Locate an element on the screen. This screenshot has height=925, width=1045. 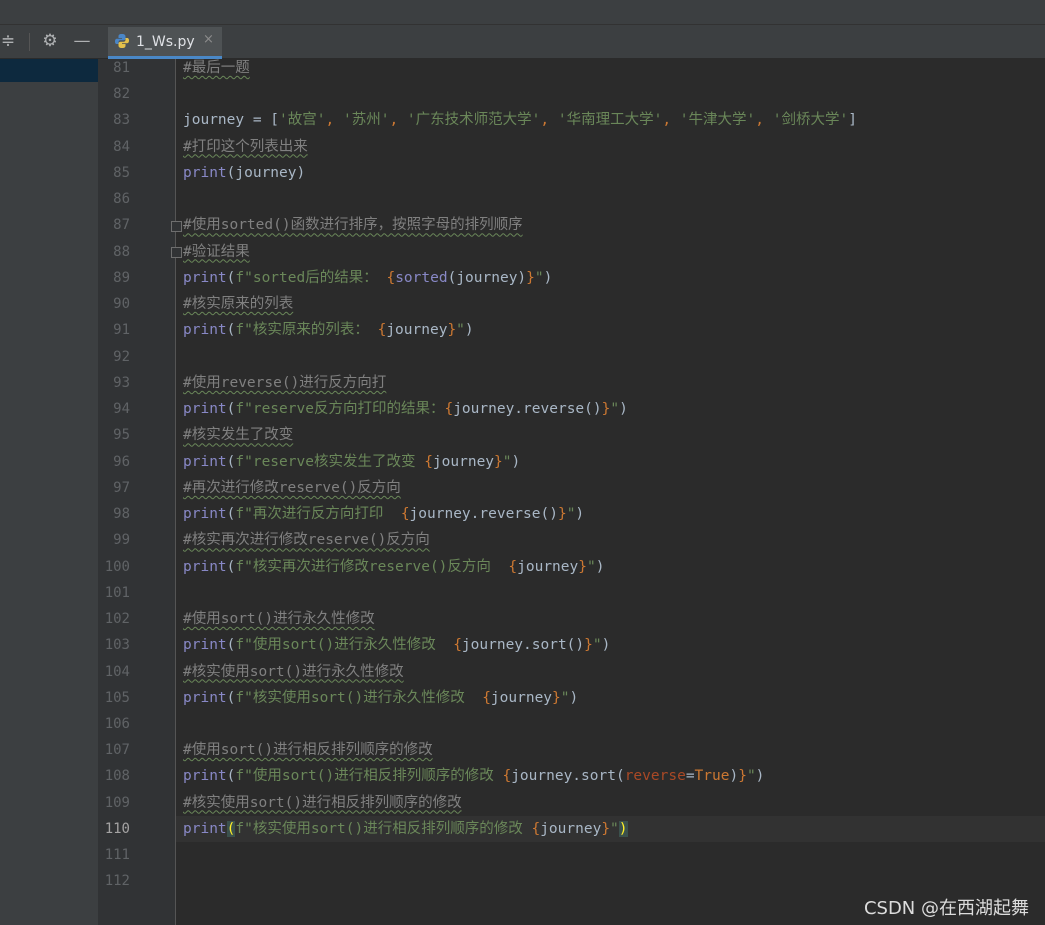
code-text: print(f"核实原来的列表： {journey}") is located at coordinates (328, 330).